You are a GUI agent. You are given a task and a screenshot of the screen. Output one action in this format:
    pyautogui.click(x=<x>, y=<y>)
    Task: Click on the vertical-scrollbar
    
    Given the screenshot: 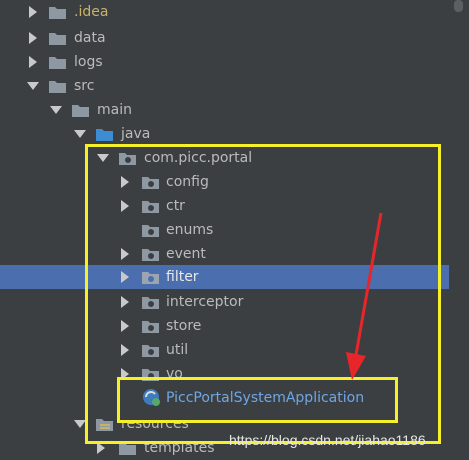 What is the action you would take?
    pyautogui.click(x=459, y=230)
    